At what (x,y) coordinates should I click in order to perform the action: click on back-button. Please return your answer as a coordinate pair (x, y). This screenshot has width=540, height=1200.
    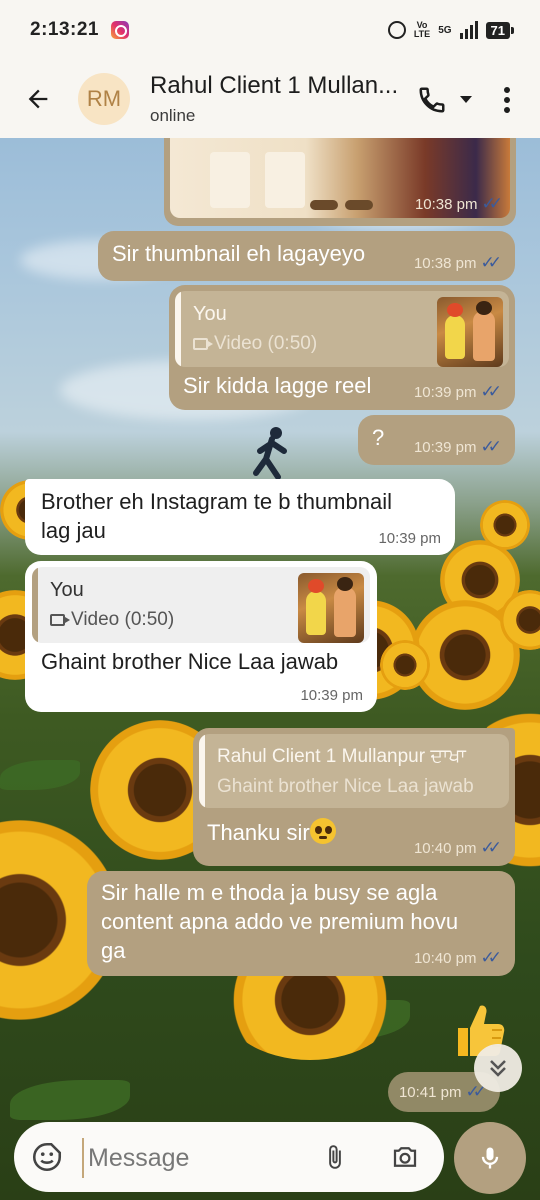
    Looking at the image, I should click on (38, 99).